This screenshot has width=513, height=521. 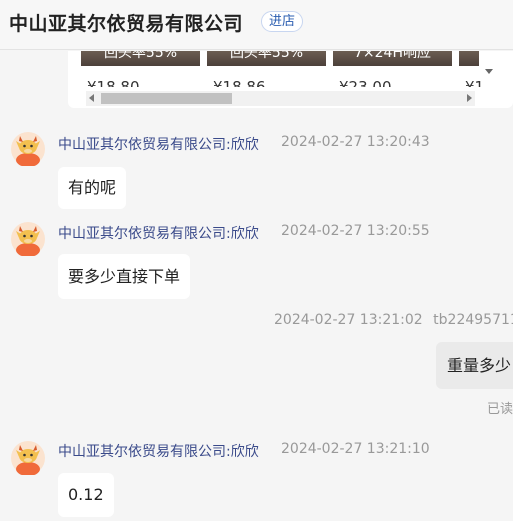 What do you see at coordinates (474, 365) in the screenshot?
I see `my-message-bubble: 重量多少` at bounding box center [474, 365].